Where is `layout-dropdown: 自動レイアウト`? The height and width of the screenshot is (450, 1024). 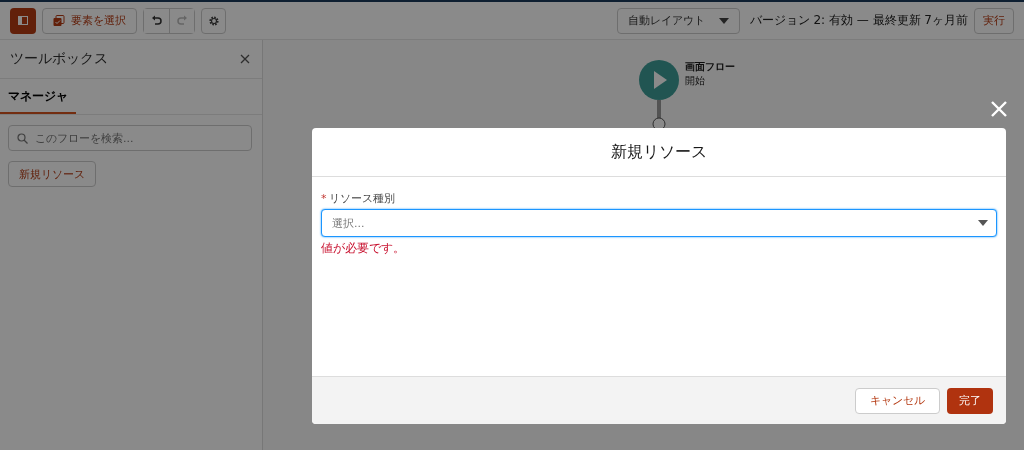 layout-dropdown: 自動レイアウト is located at coordinates (678, 20).